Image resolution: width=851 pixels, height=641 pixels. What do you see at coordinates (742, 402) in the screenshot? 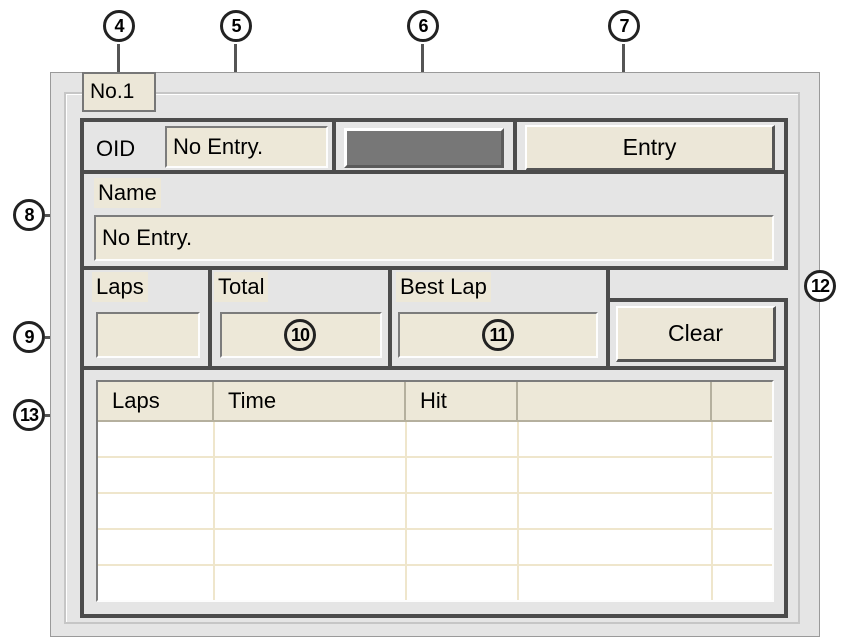
I see `table-header-col5` at bounding box center [742, 402].